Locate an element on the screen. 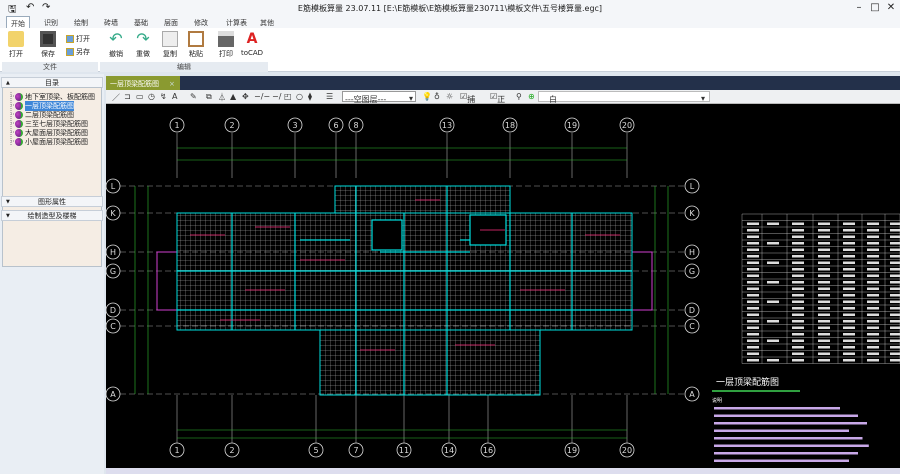 This screenshot has height=474, width=900. brush-tool-icon: ✎ is located at coordinates (193, 96).